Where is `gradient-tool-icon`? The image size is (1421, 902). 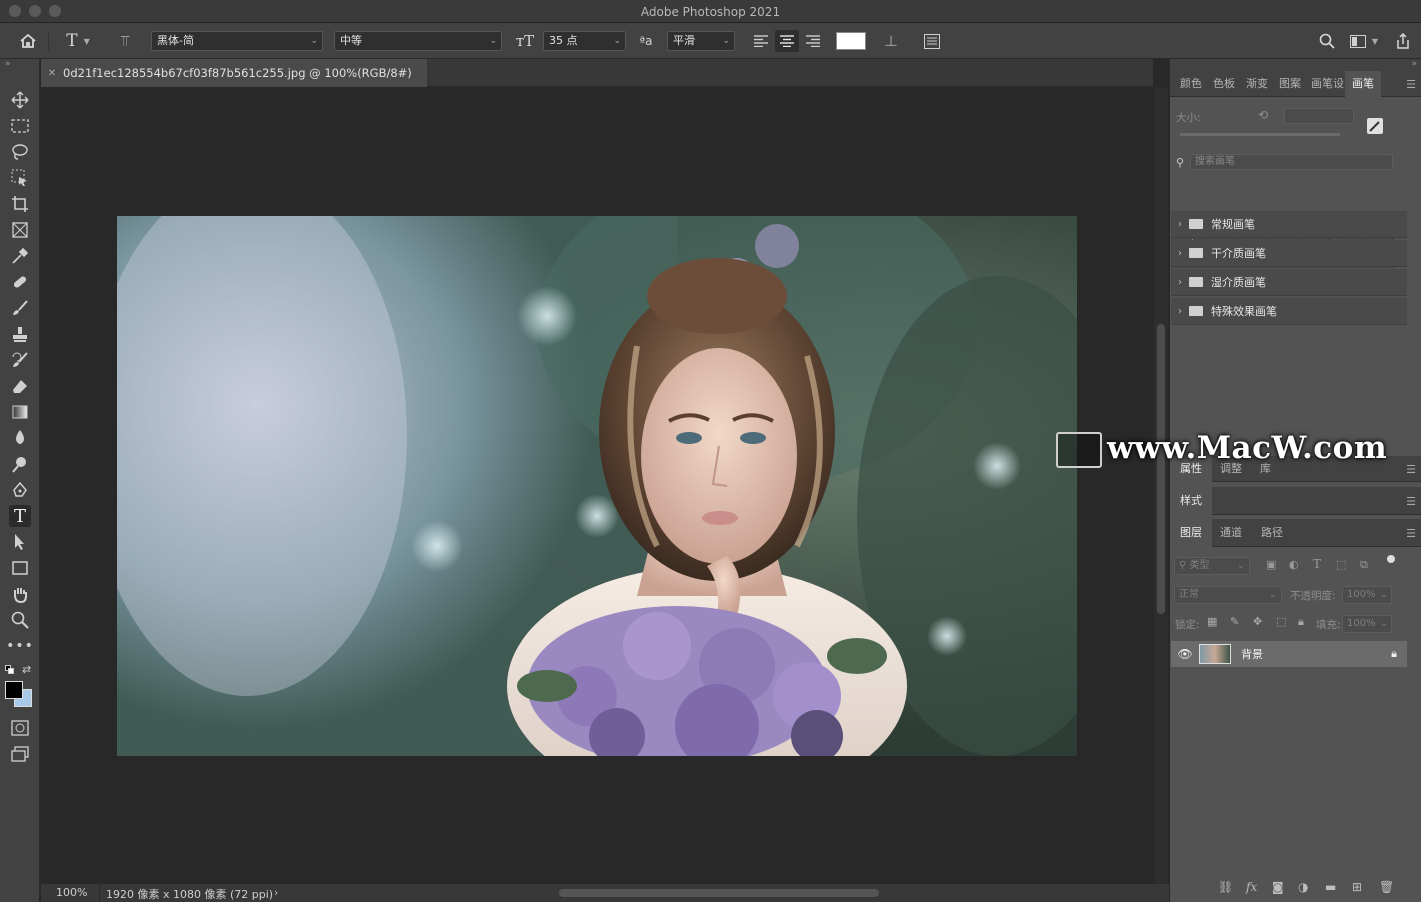
gradient-tool-icon is located at coordinates (20, 412).